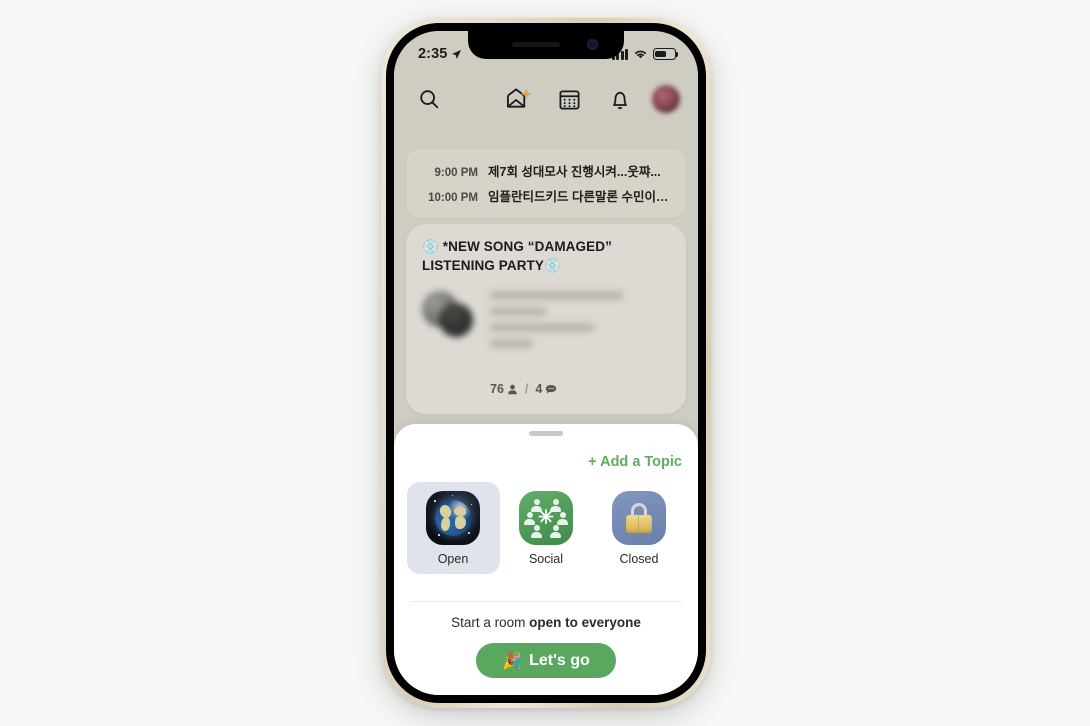  Describe the element at coordinates (453, 198) in the screenshot. I see `event-time: 10:00 PM` at that location.